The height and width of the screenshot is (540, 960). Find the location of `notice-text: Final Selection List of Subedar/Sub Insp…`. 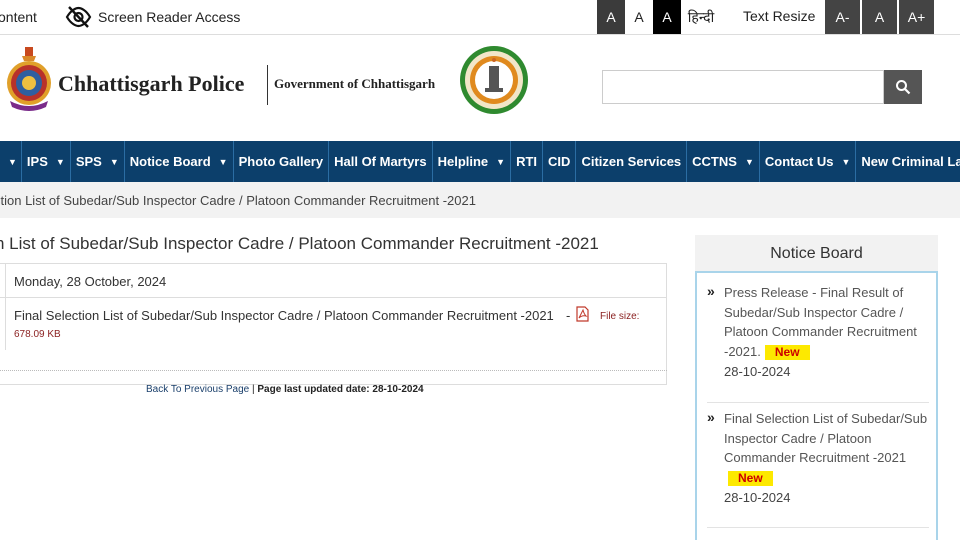

notice-text: Final Selection List of Subedar/Sub Insp… is located at coordinates (826, 438).